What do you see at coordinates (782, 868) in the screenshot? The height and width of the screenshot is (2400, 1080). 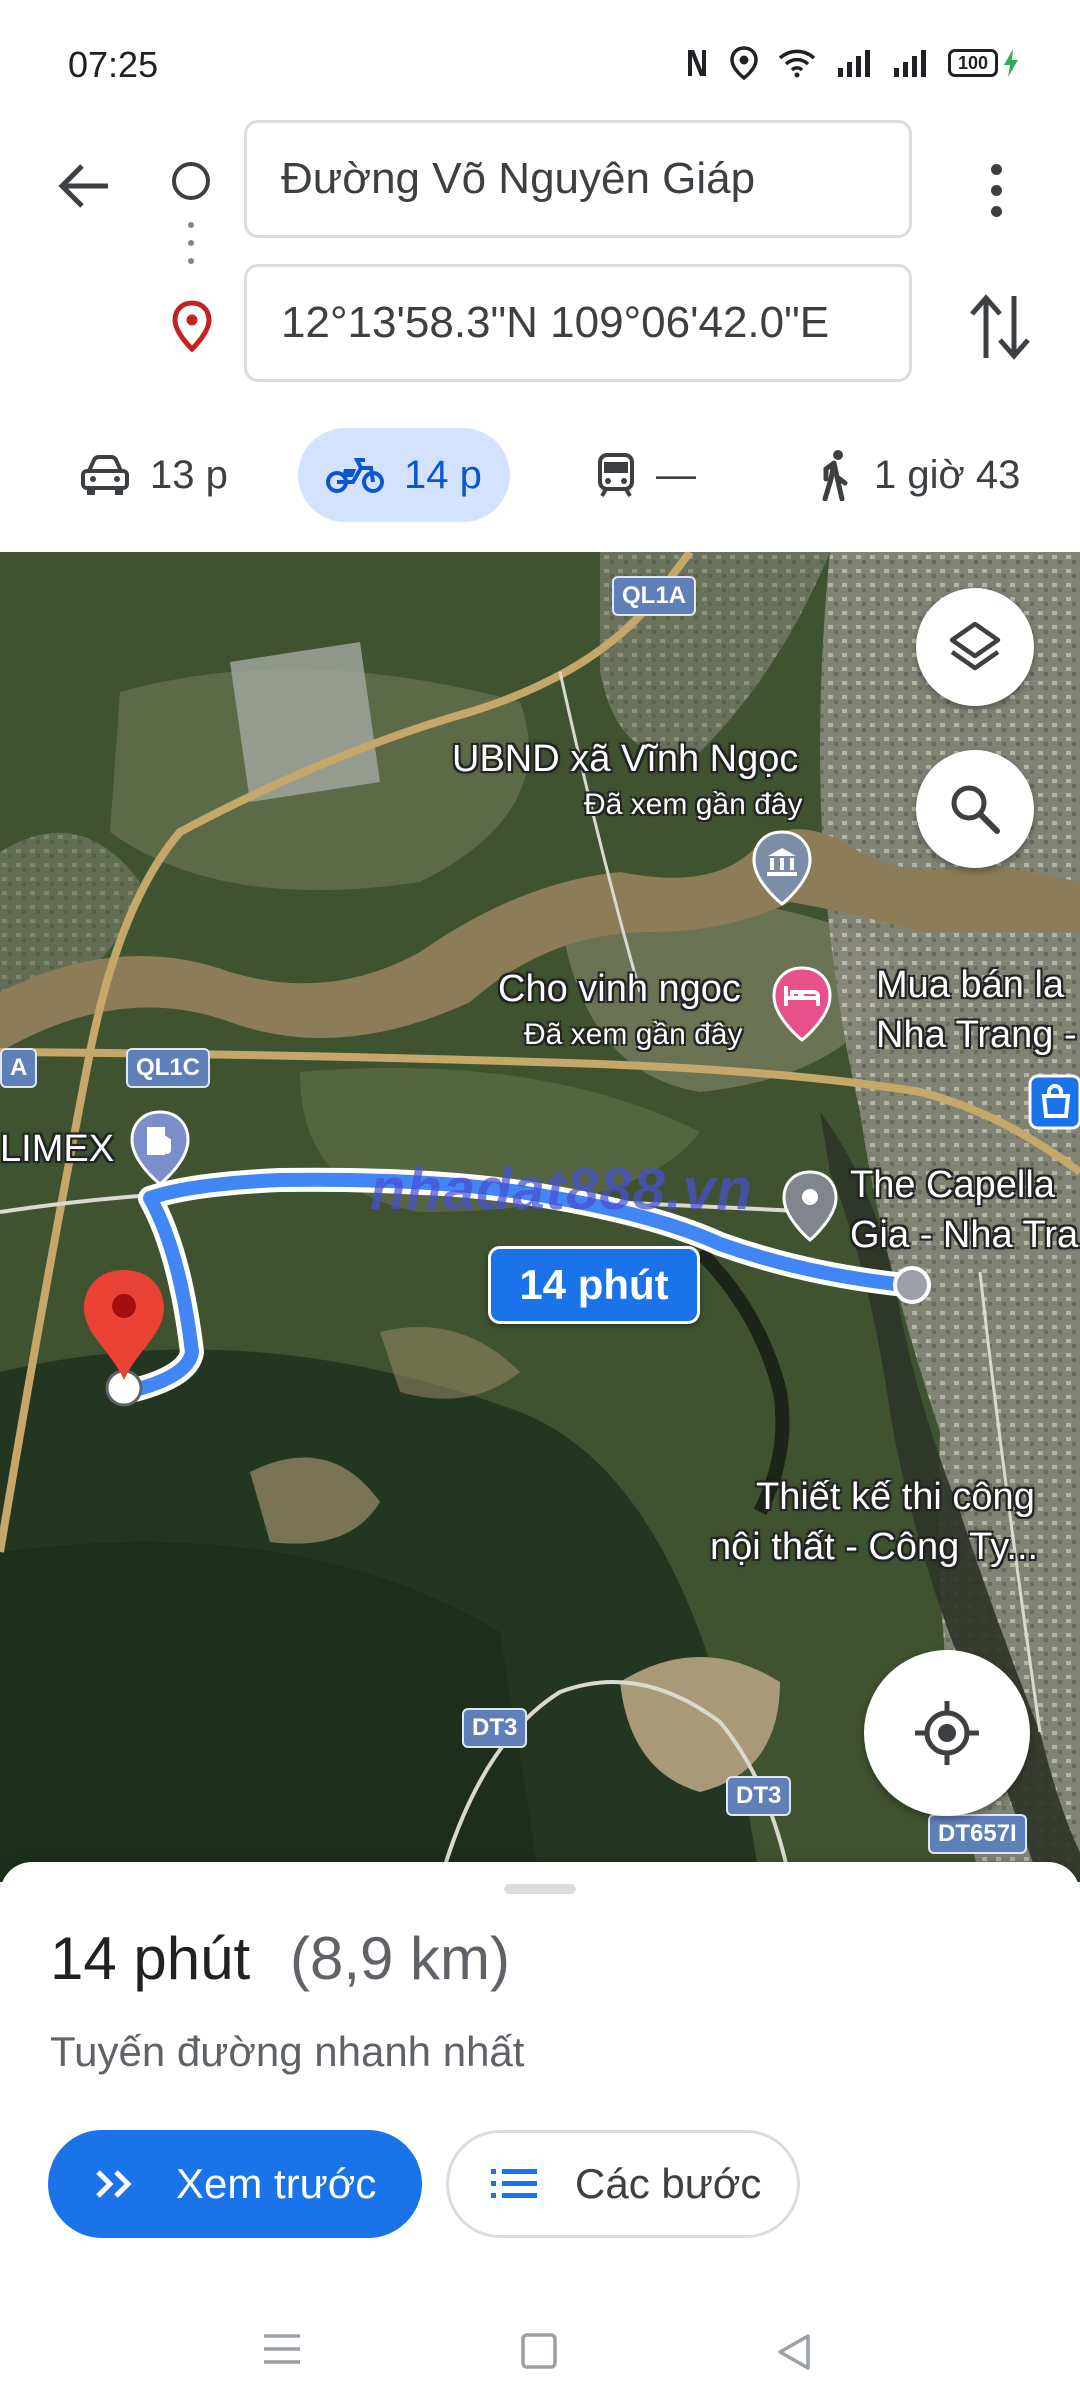 I see `government-pin-icon` at bounding box center [782, 868].